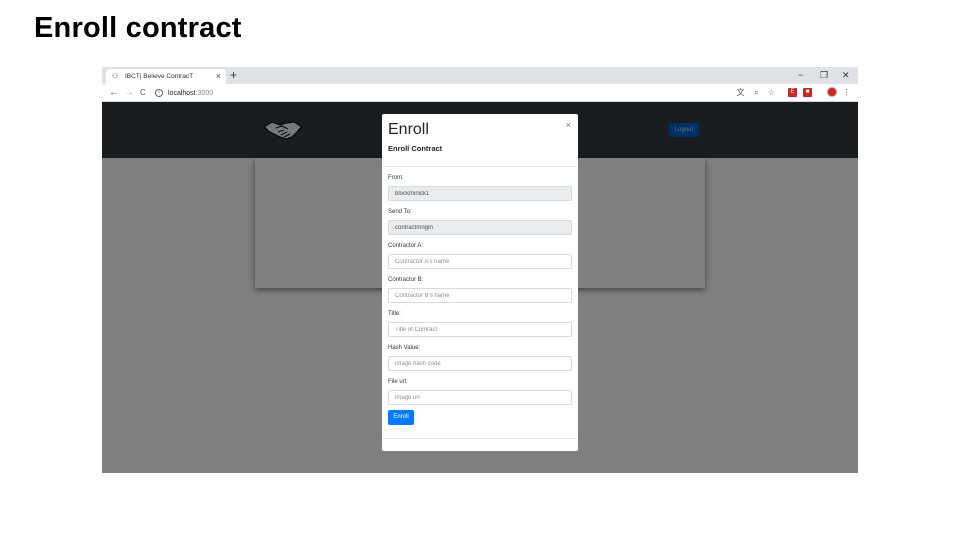 Image resolution: width=960 pixels, height=540 pixels. I want to click on slide-title: Enroll contract, so click(138, 28).